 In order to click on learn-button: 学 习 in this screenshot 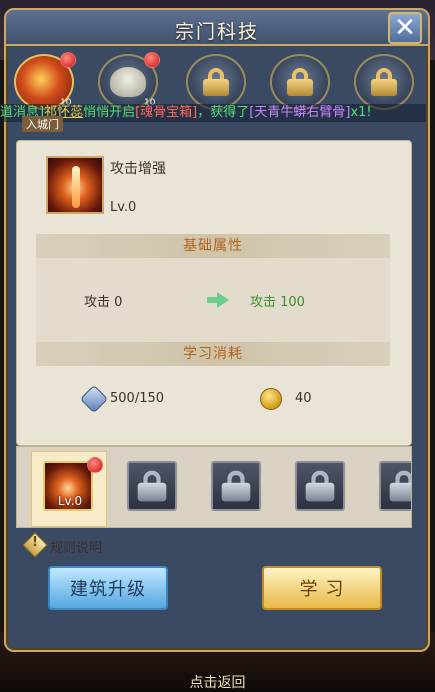, I will do `click(322, 588)`.